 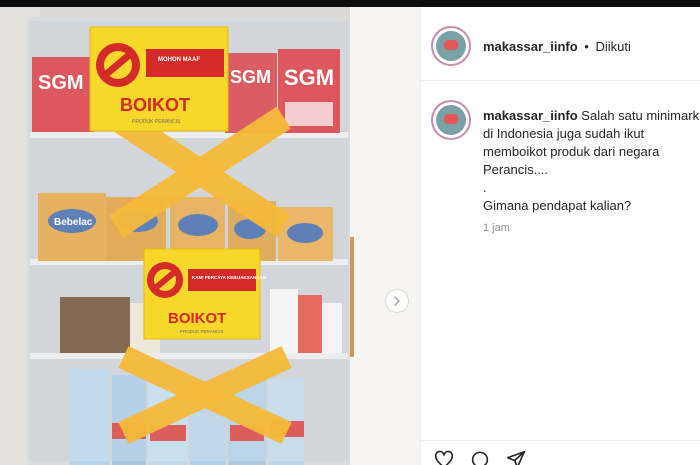 I want to click on action-bar, so click(x=480, y=457).